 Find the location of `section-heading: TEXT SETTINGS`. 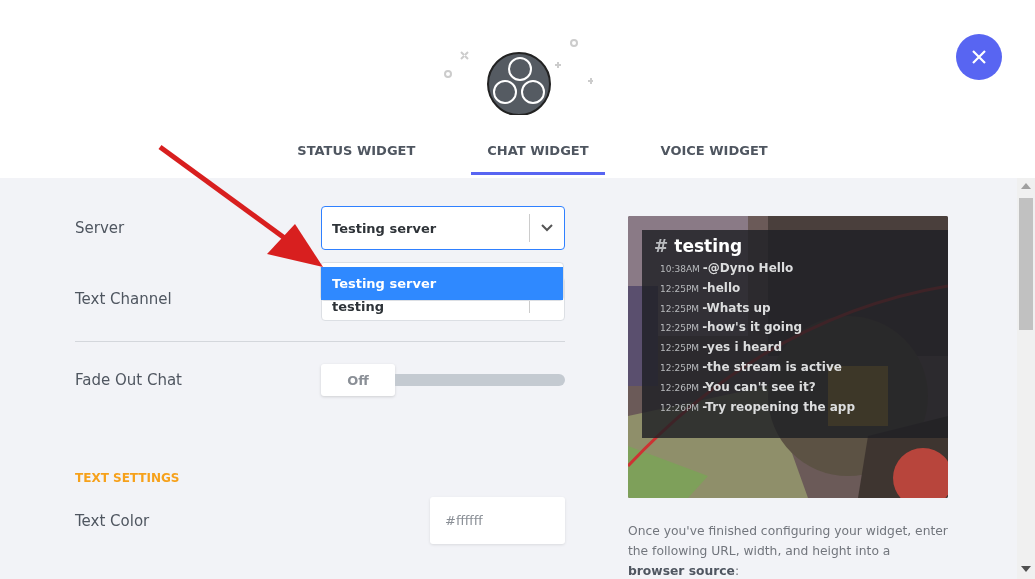

section-heading: TEXT SETTINGS is located at coordinates (128, 478).